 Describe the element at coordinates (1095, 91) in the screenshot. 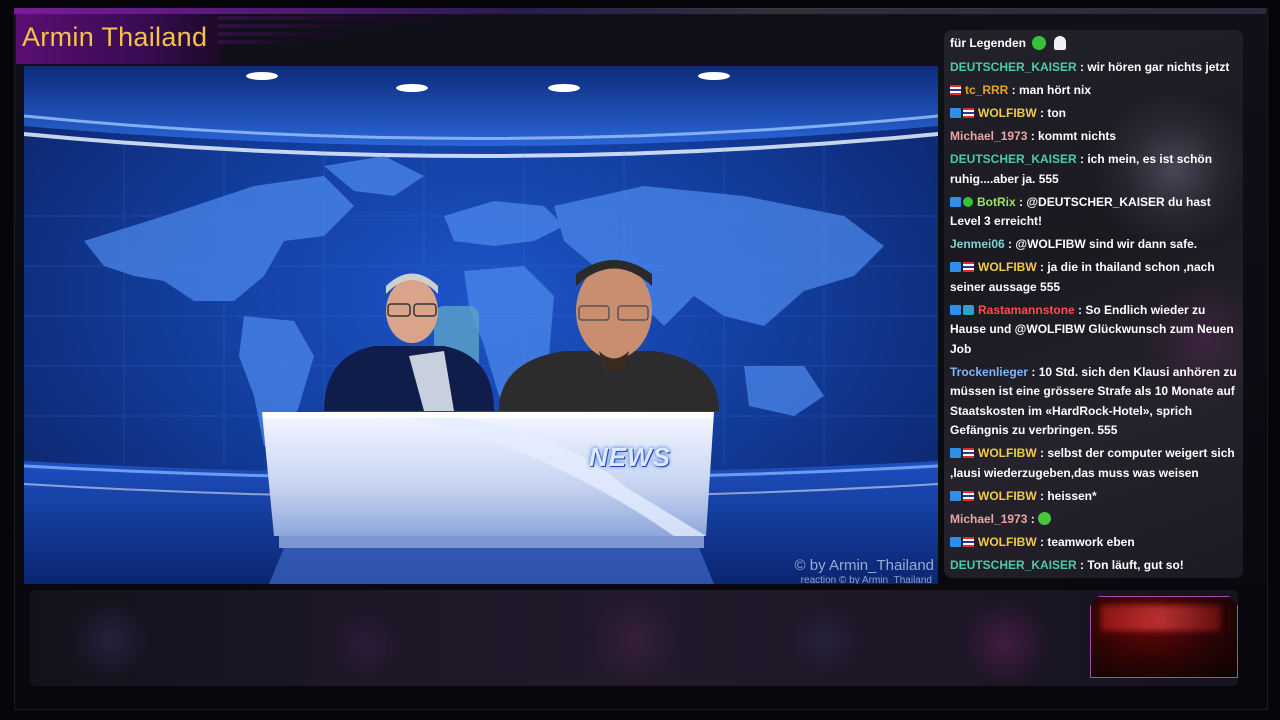

I see `chat-message: tc_RRR : man hört nix` at that location.